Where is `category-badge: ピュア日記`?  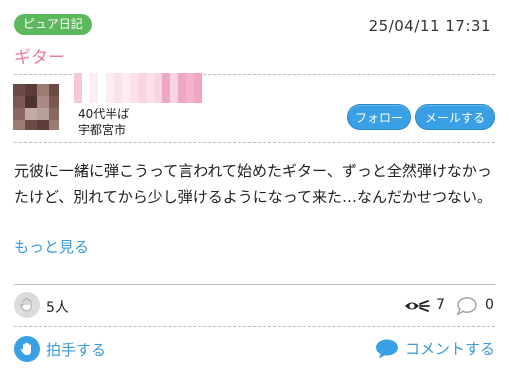 category-badge: ピュア日記 is located at coordinates (53, 24).